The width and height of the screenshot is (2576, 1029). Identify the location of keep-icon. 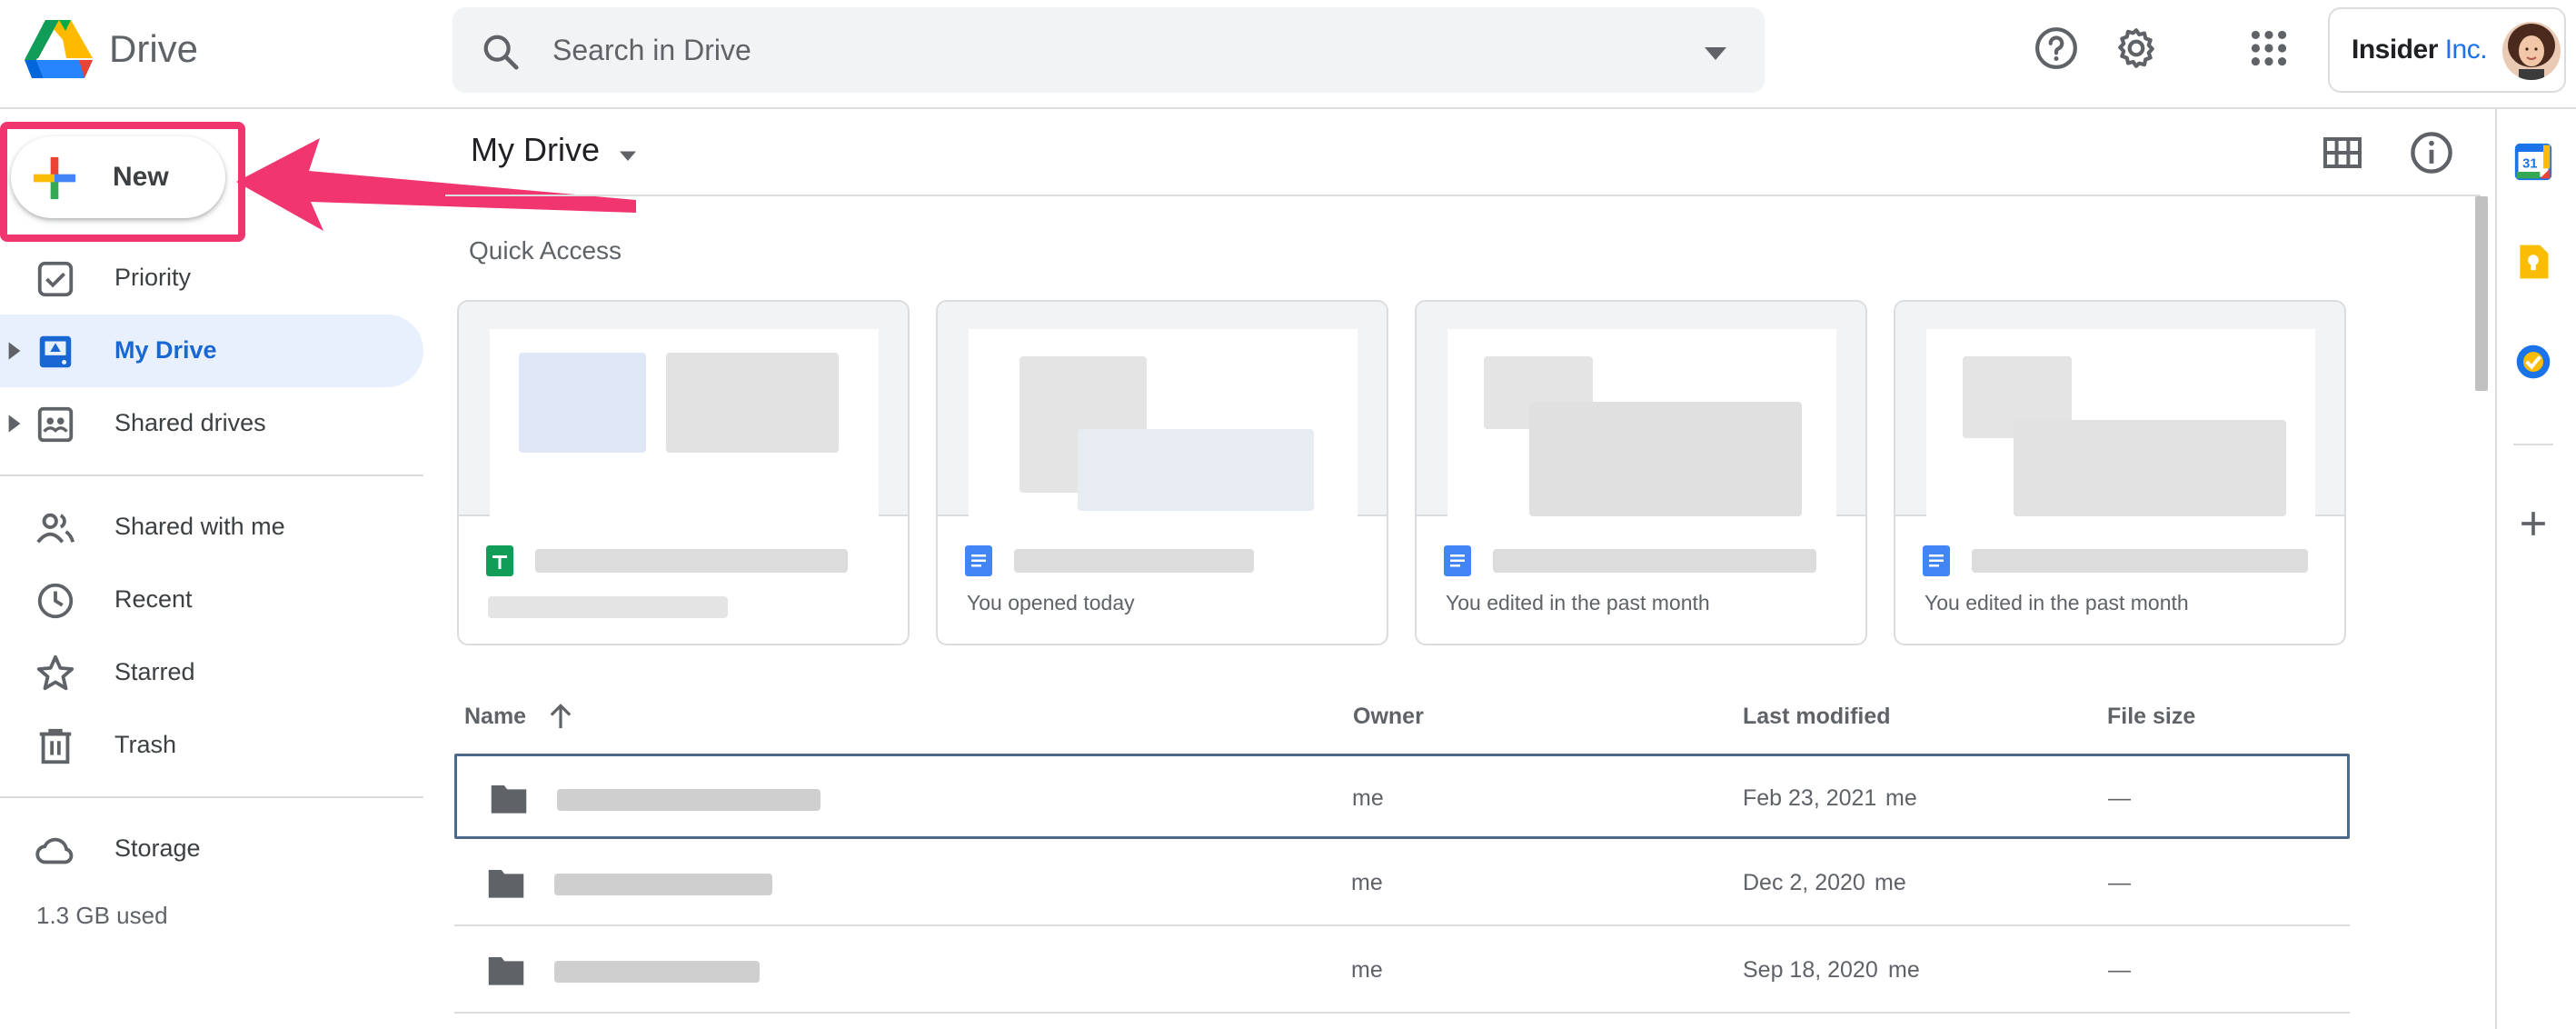
(2533, 262).